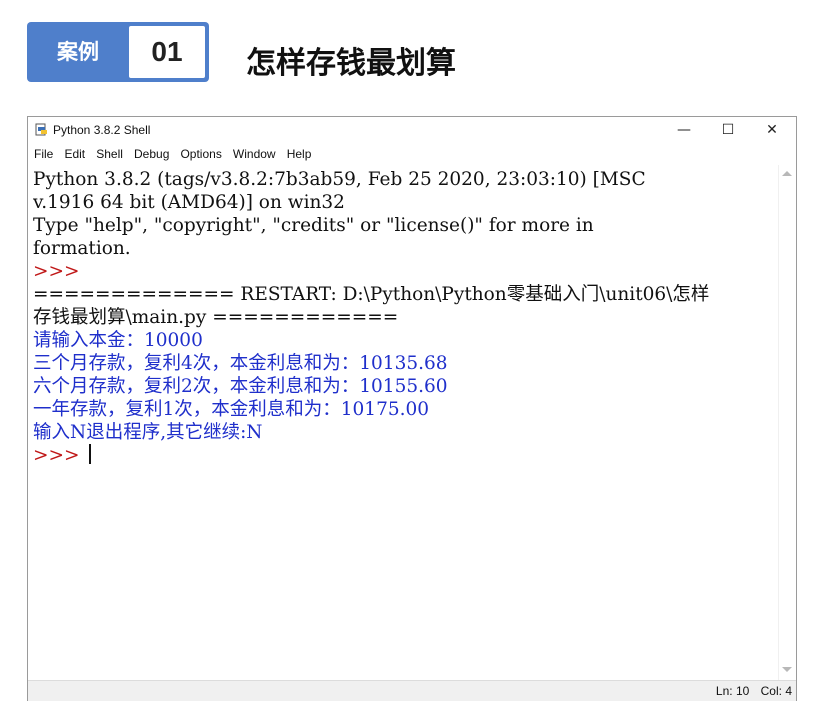 This screenshot has width=823, height=717. I want to click on case-title: 怎样存钱最划算, so click(351, 63).